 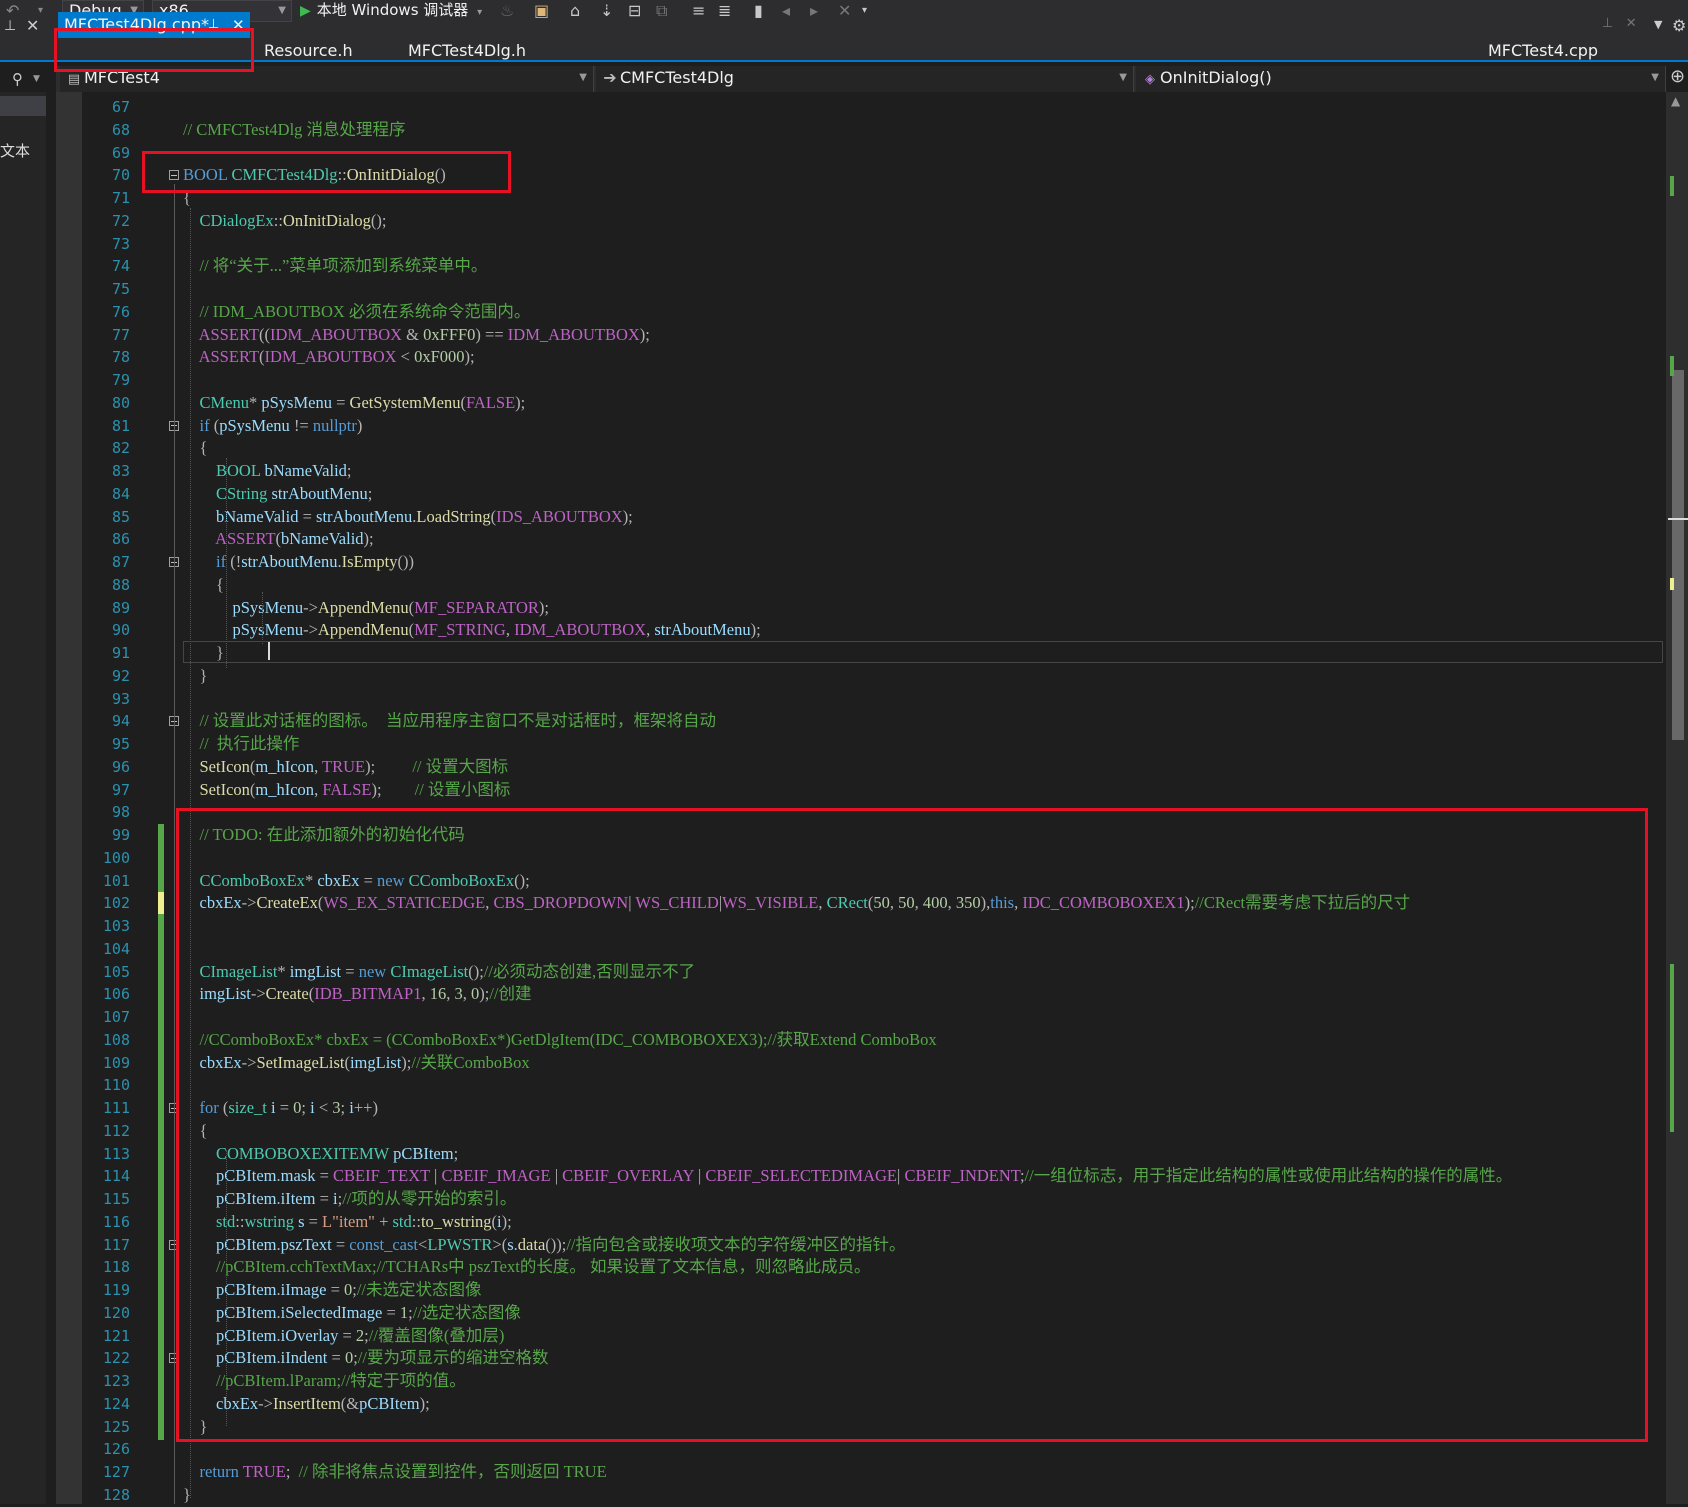 What do you see at coordinates (116, 1153) in the screenshot?
I see `line-number: 113` at bounding box center [116, 1153].